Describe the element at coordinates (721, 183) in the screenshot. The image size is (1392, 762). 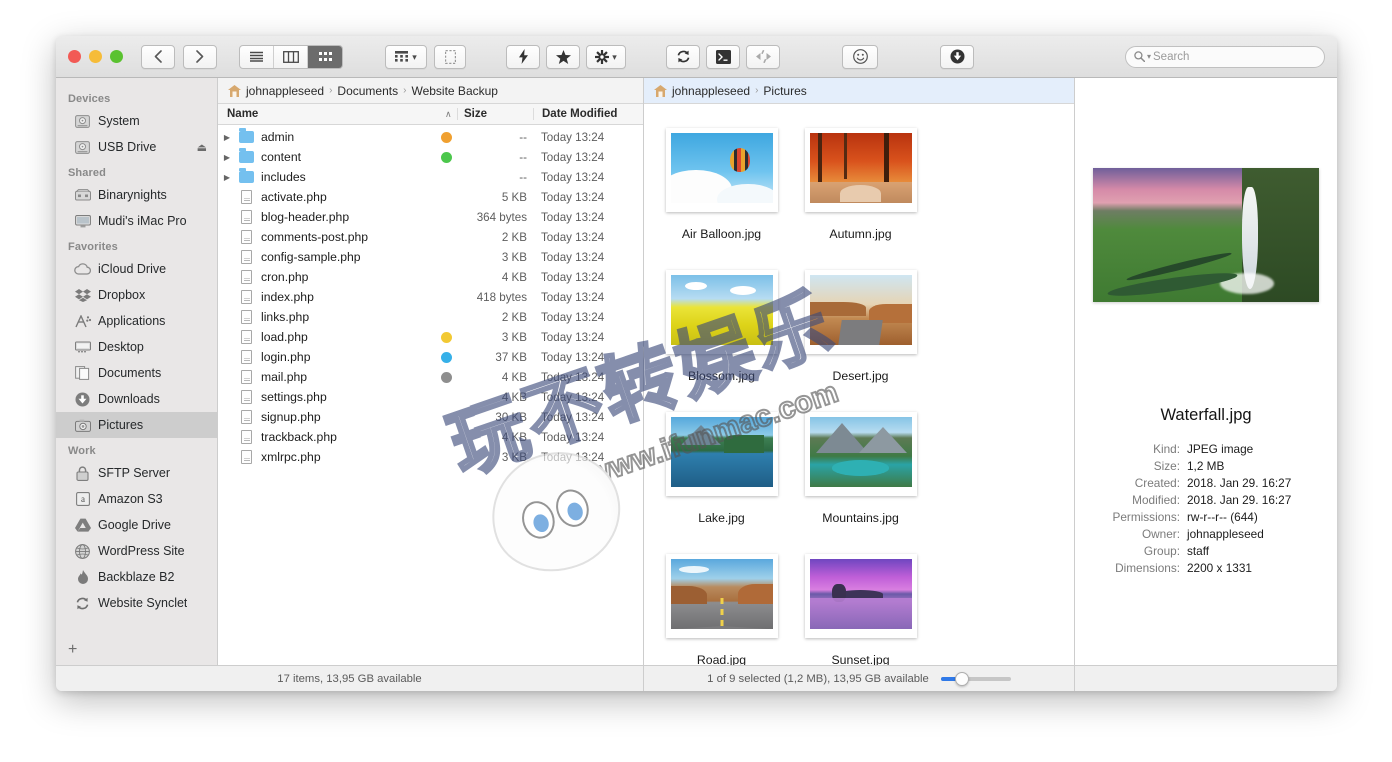
I see `list-item: Air Balloon.jpg` at that location.